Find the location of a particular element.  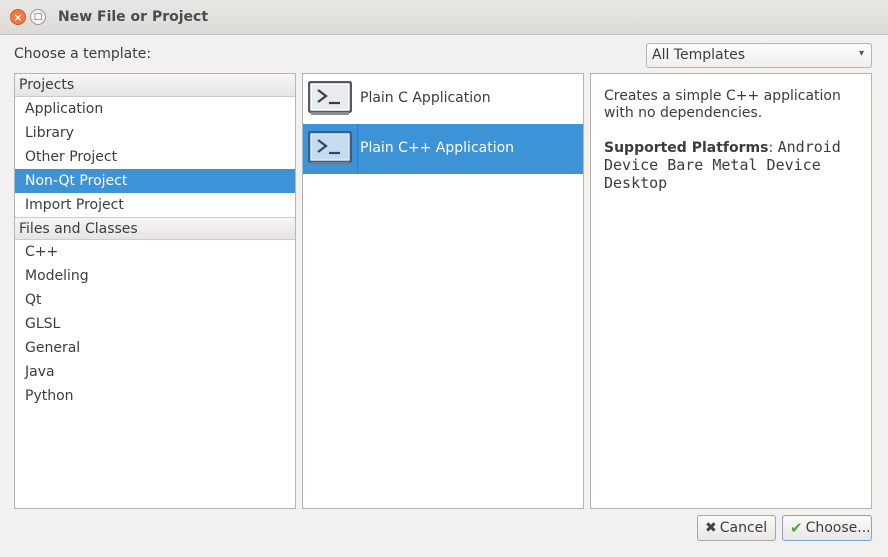

category-item-general: General is located at coordinates (155, 348).